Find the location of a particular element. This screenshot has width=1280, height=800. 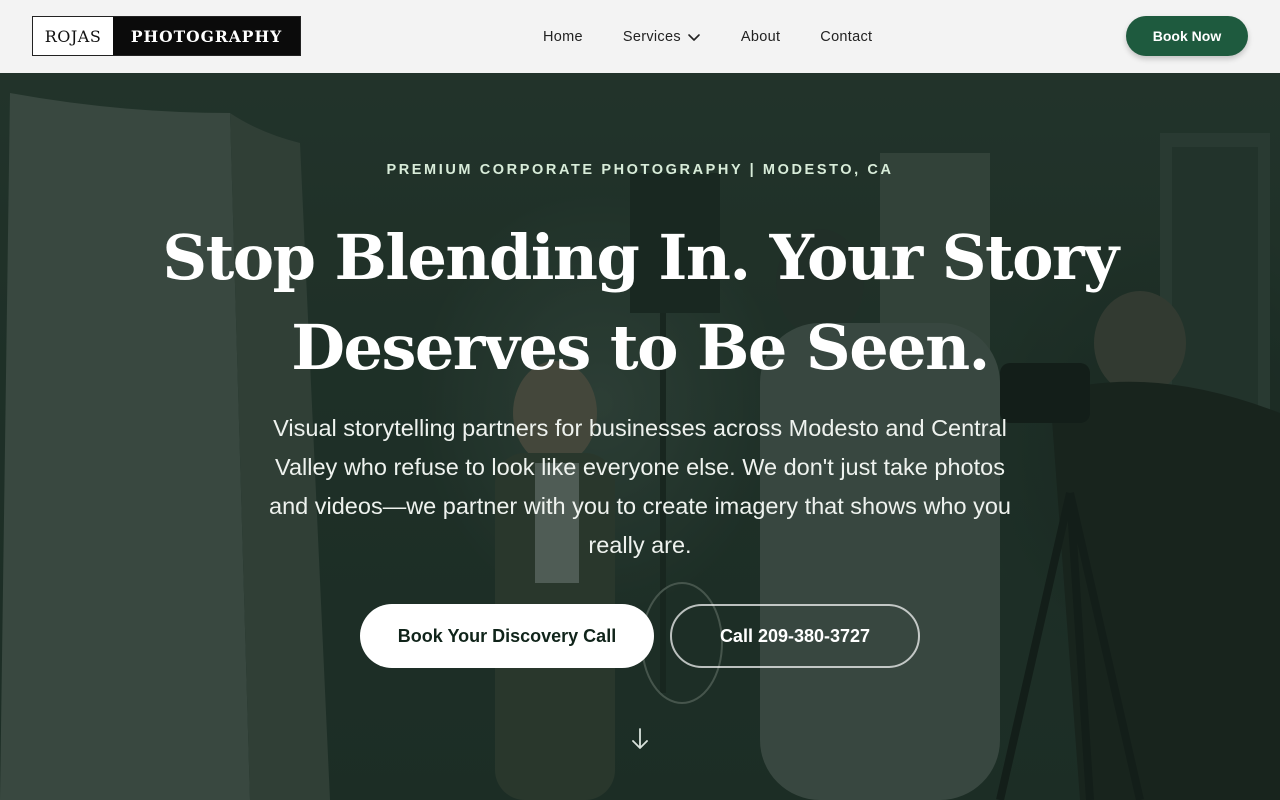

logo-text-rojas: ROJAS is located at coordinates (73, 36).